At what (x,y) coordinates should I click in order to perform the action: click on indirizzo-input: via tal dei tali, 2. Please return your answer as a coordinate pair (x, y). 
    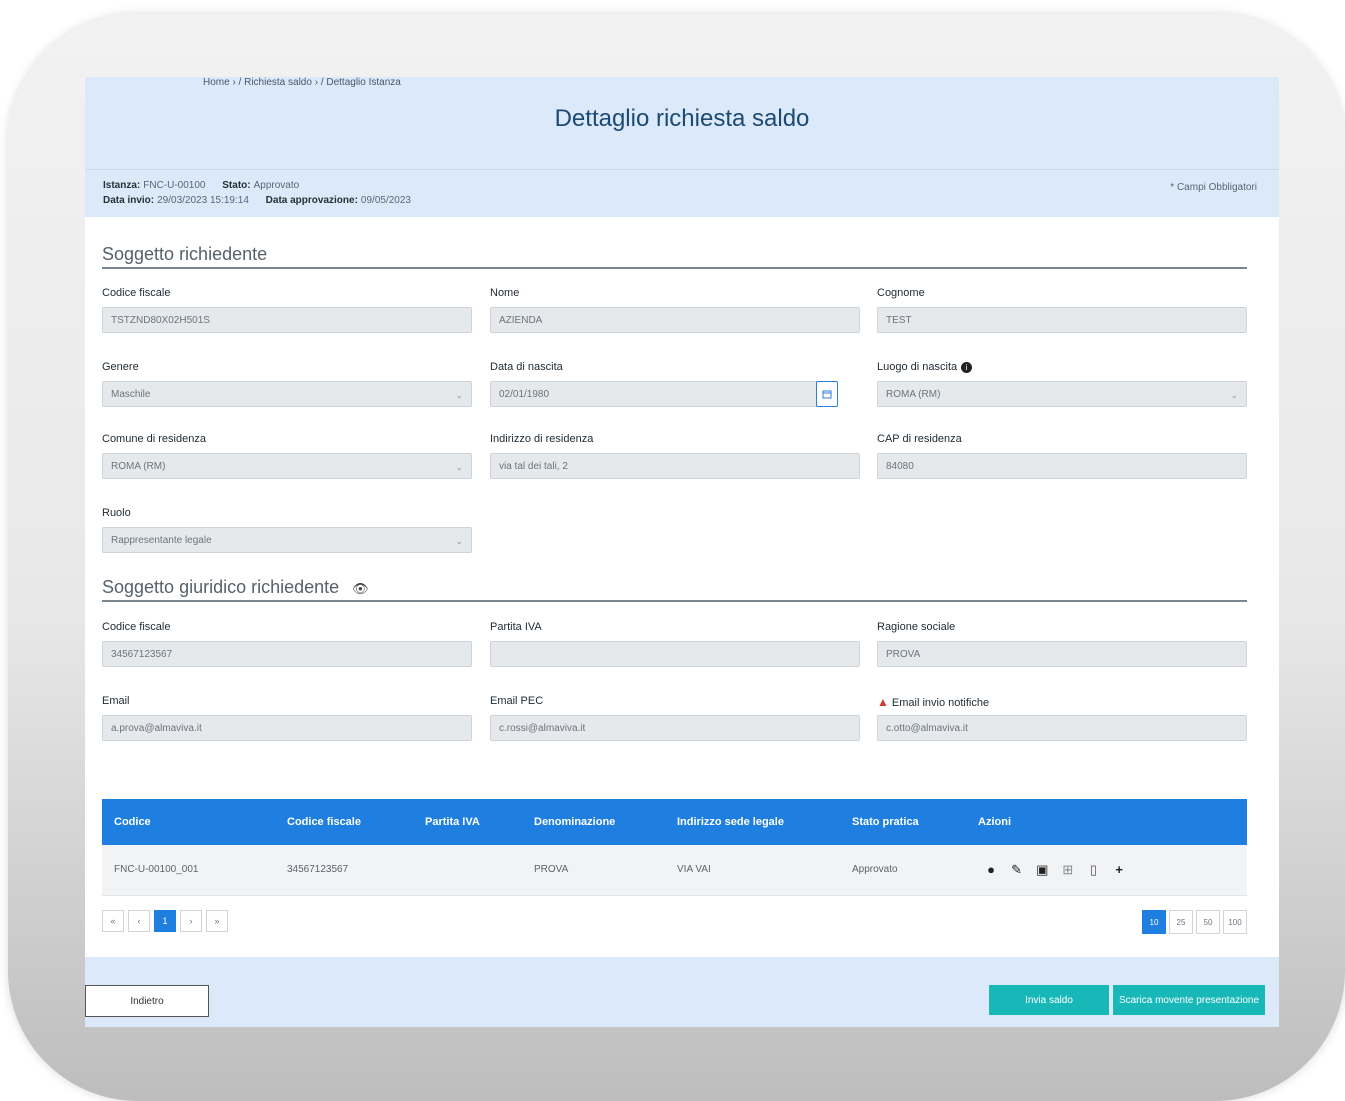
    Looking at the image, I should click on (675, 466).